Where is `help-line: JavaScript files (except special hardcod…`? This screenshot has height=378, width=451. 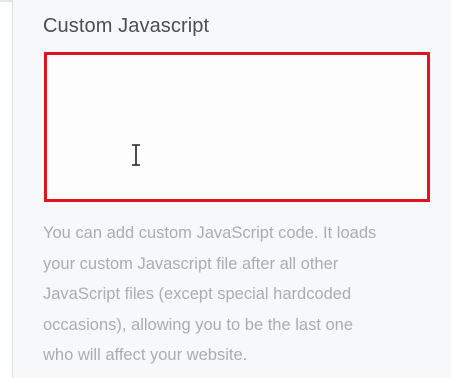 help-line: JavaScript files (except special hardcod… is located at coordinates (197, 294).